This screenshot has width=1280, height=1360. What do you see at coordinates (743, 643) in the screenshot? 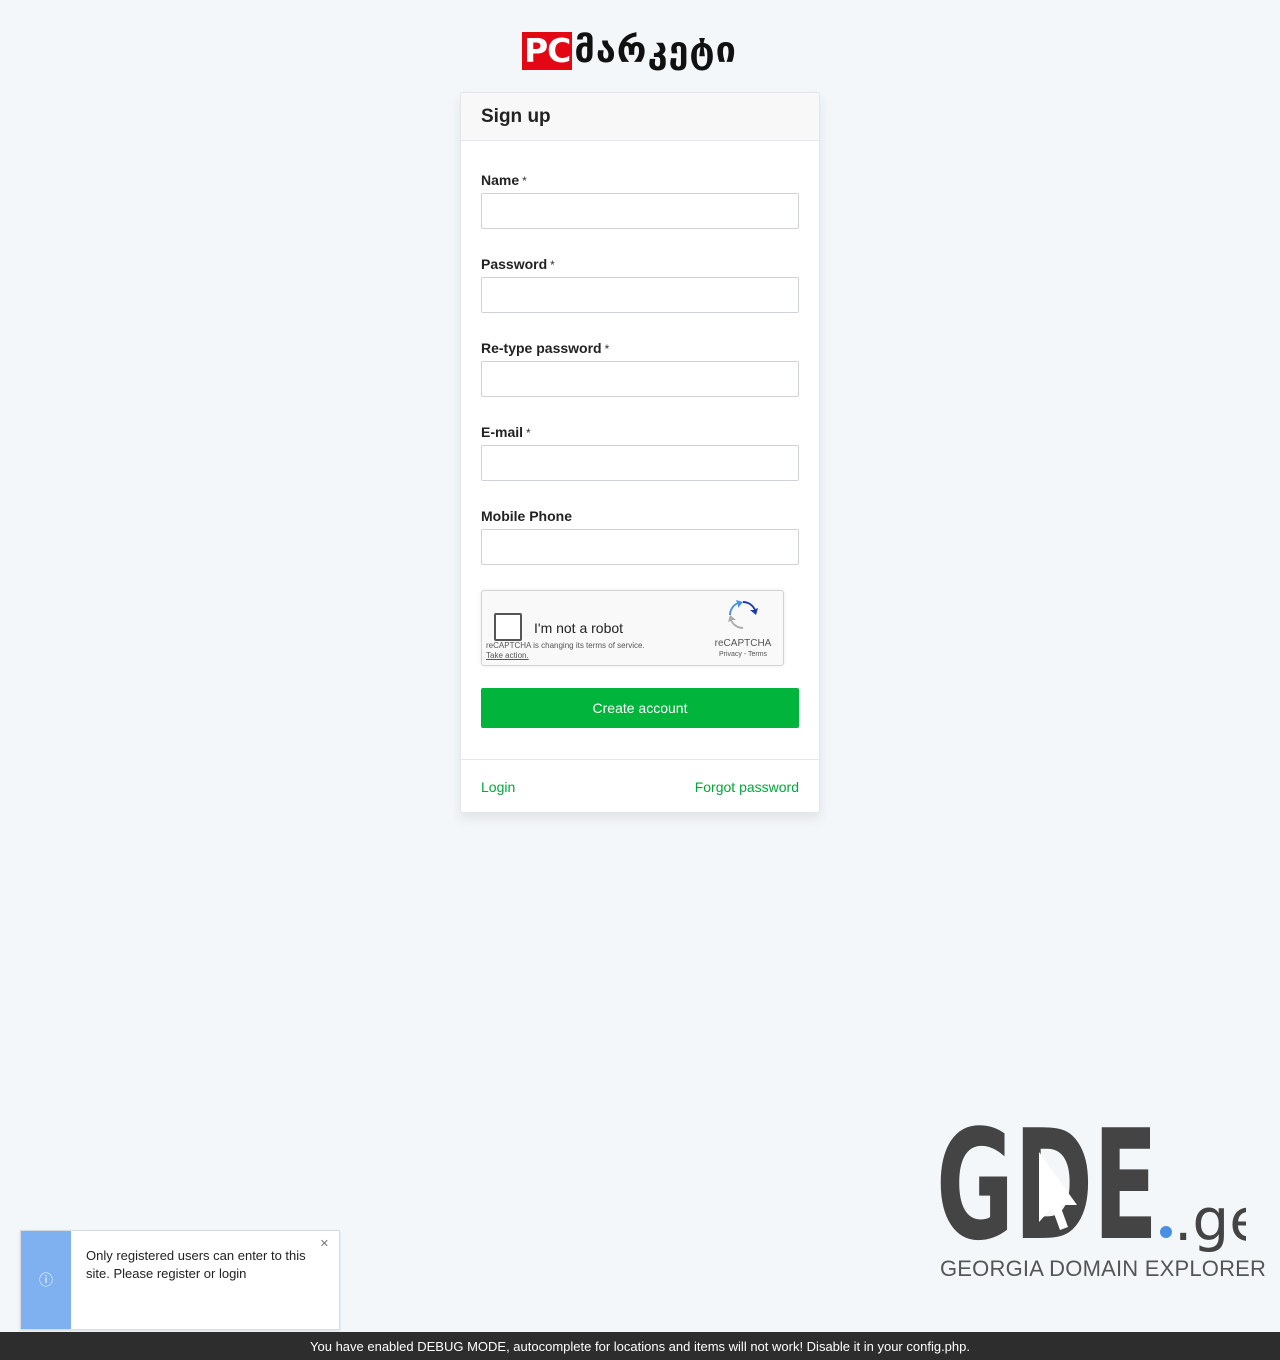
I see `recaptcha-brand: reCAPTCHA` at bounding box center [743, 643].